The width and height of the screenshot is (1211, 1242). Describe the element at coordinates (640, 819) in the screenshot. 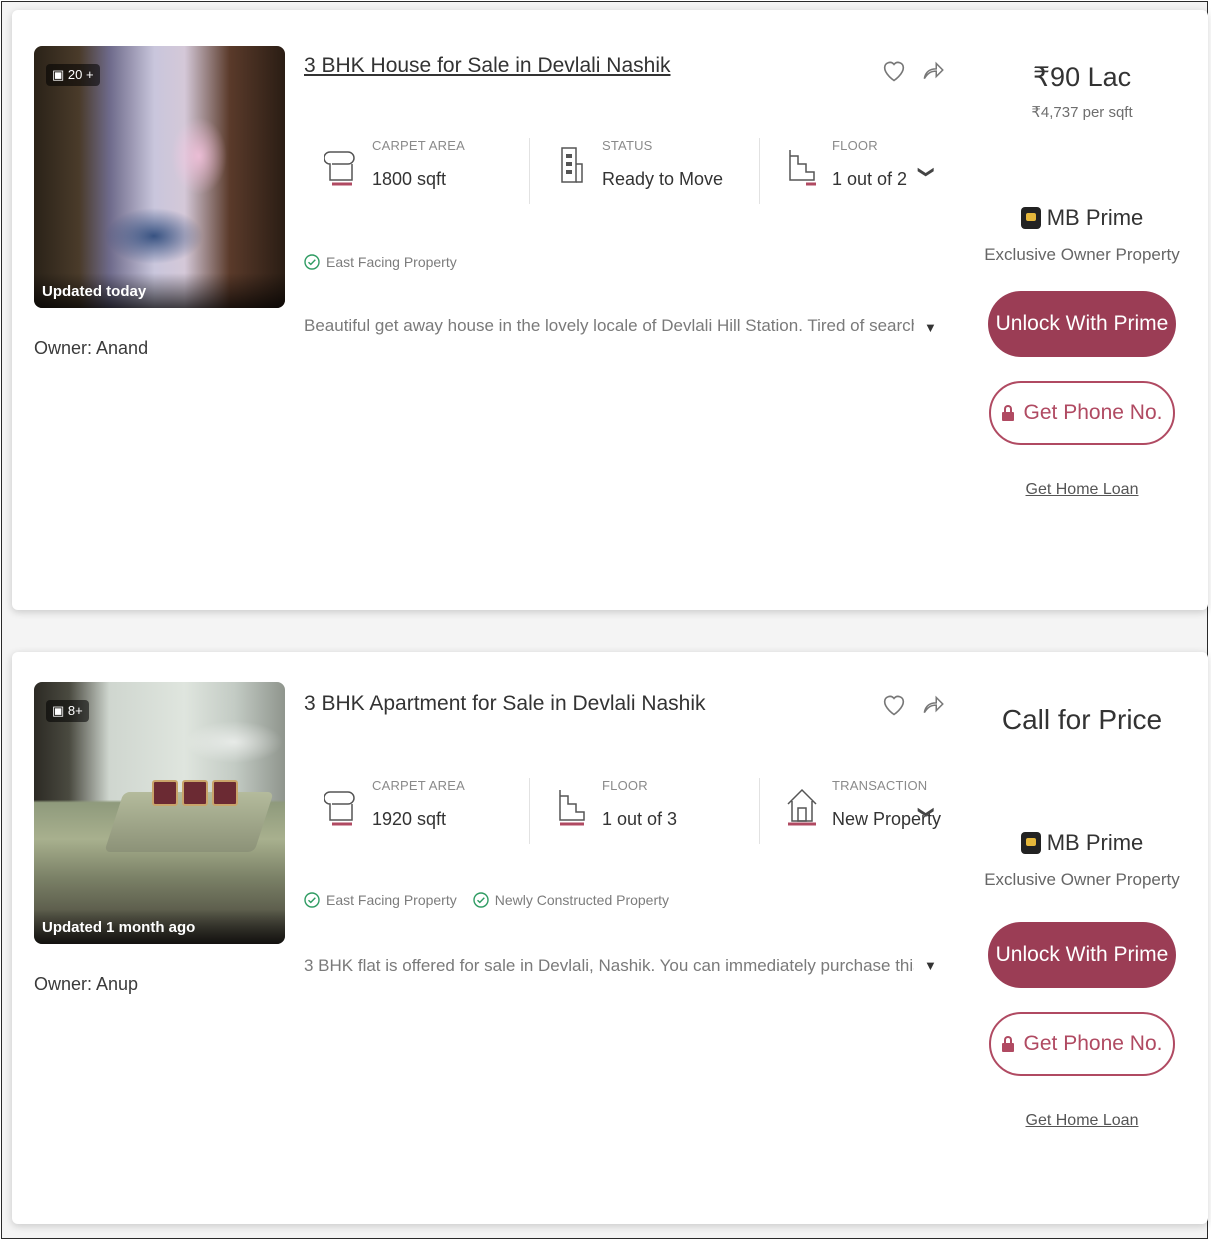

I see `fact-value: 1 out of 3` at that location.